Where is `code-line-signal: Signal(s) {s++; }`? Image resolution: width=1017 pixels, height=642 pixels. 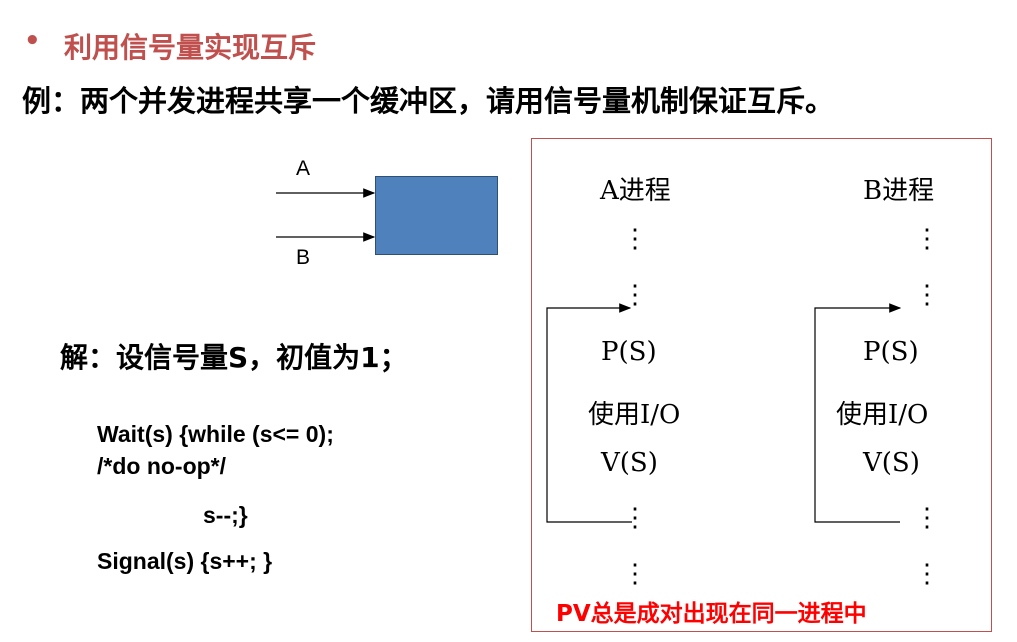 code-line-signal: Signal(s) {s++; } is located at coordinates (185, 561).